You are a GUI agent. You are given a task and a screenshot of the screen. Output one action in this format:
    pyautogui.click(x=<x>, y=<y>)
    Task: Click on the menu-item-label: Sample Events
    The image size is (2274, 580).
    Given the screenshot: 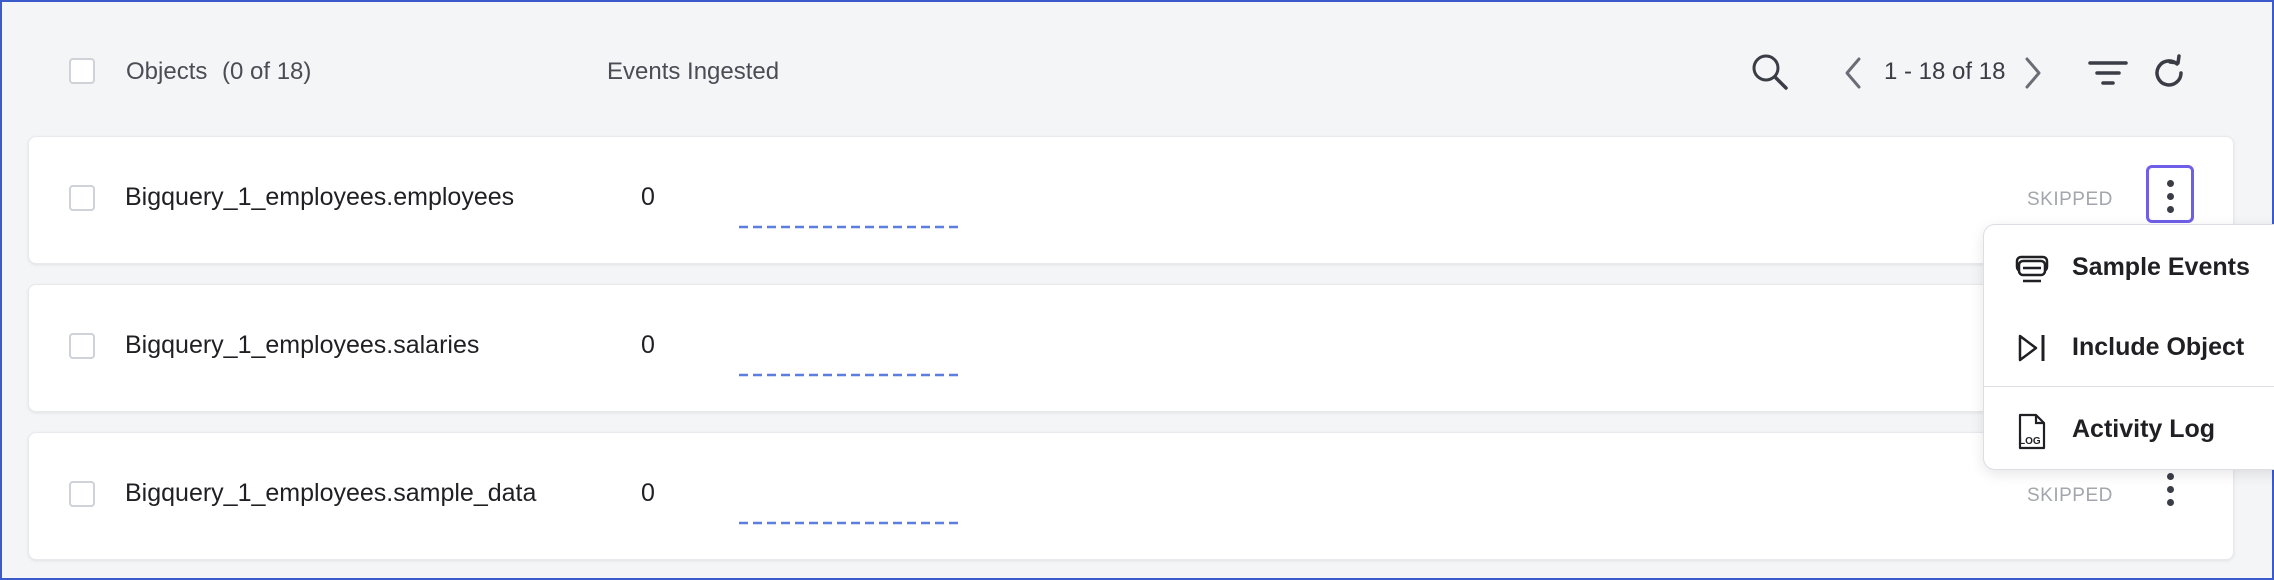 What is the action you would take?
    pyautogui.click(x=2161, y=267)
    